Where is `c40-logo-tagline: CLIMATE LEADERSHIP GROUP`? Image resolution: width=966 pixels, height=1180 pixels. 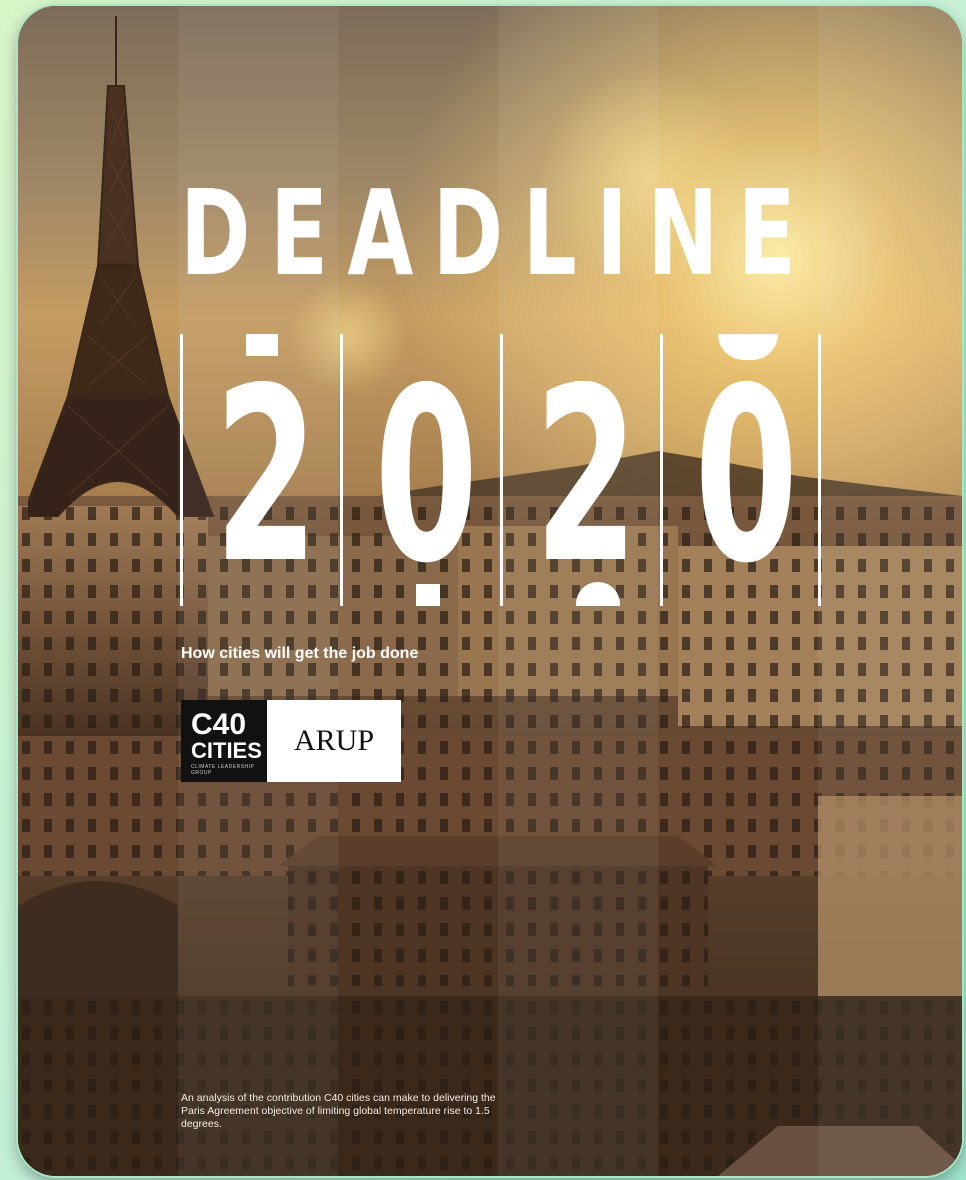 c40-logo-tagline: CLIMATE LEADERSHIP GROUP is located at coordinates (223, 770).